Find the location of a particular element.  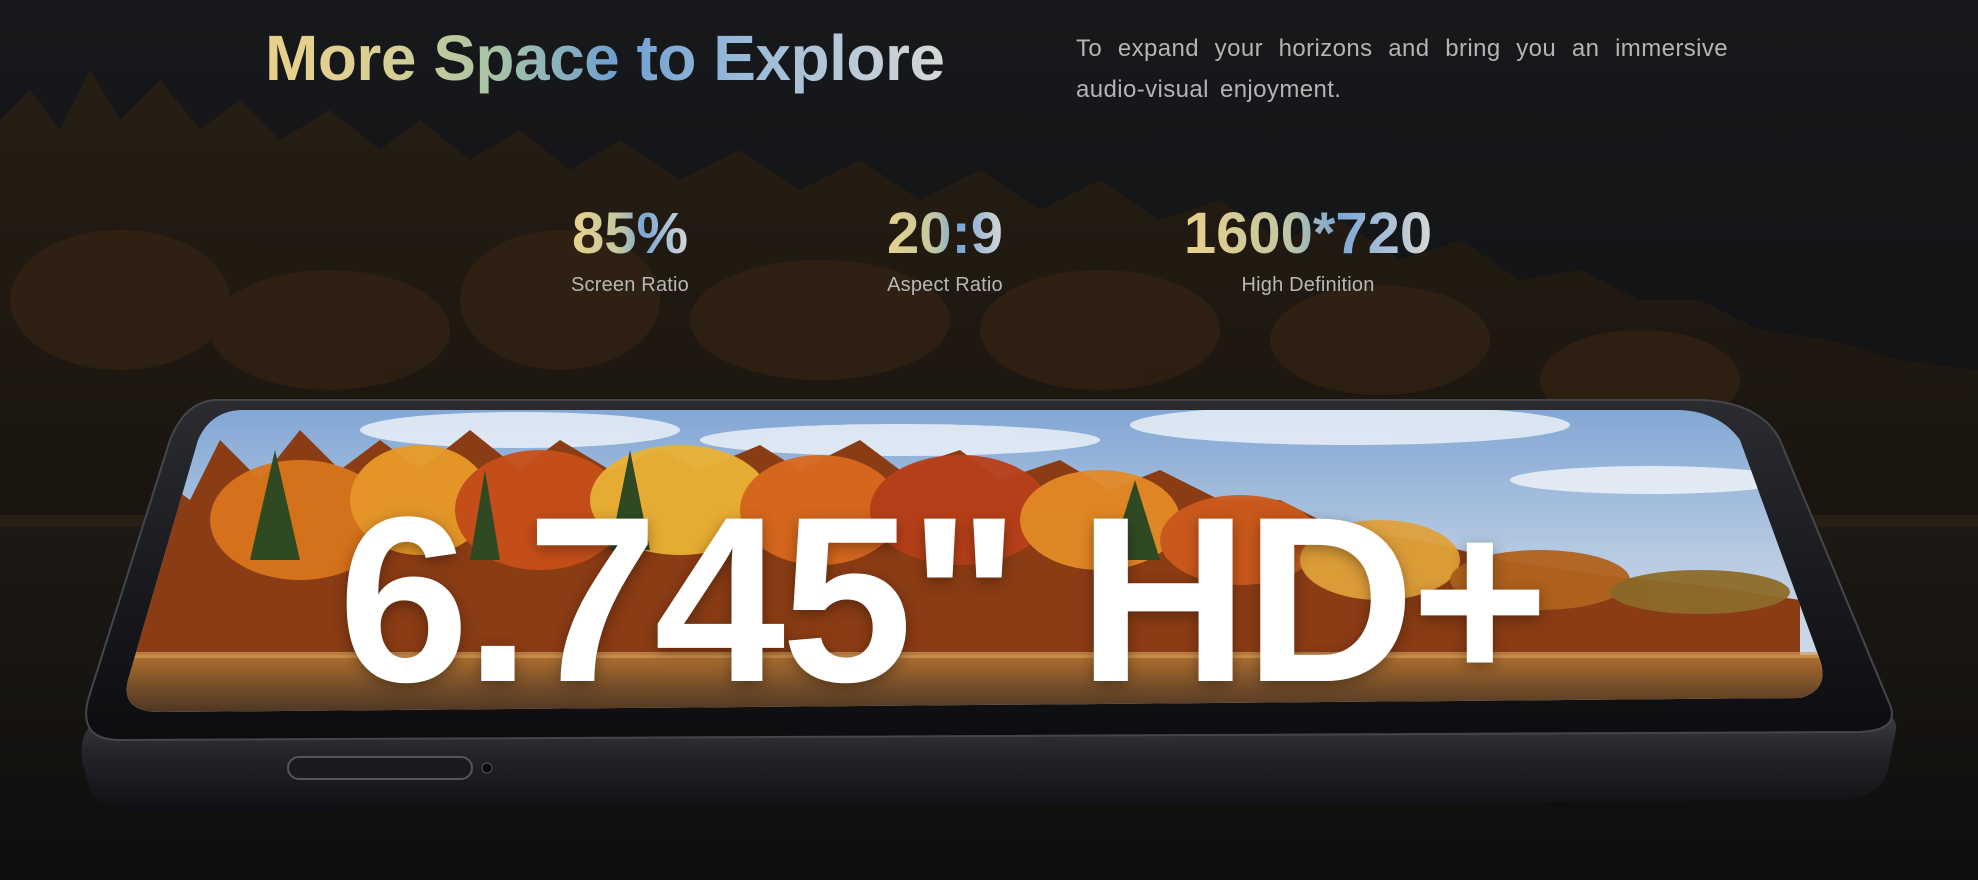

side-button is located at coordinates (380, 768).